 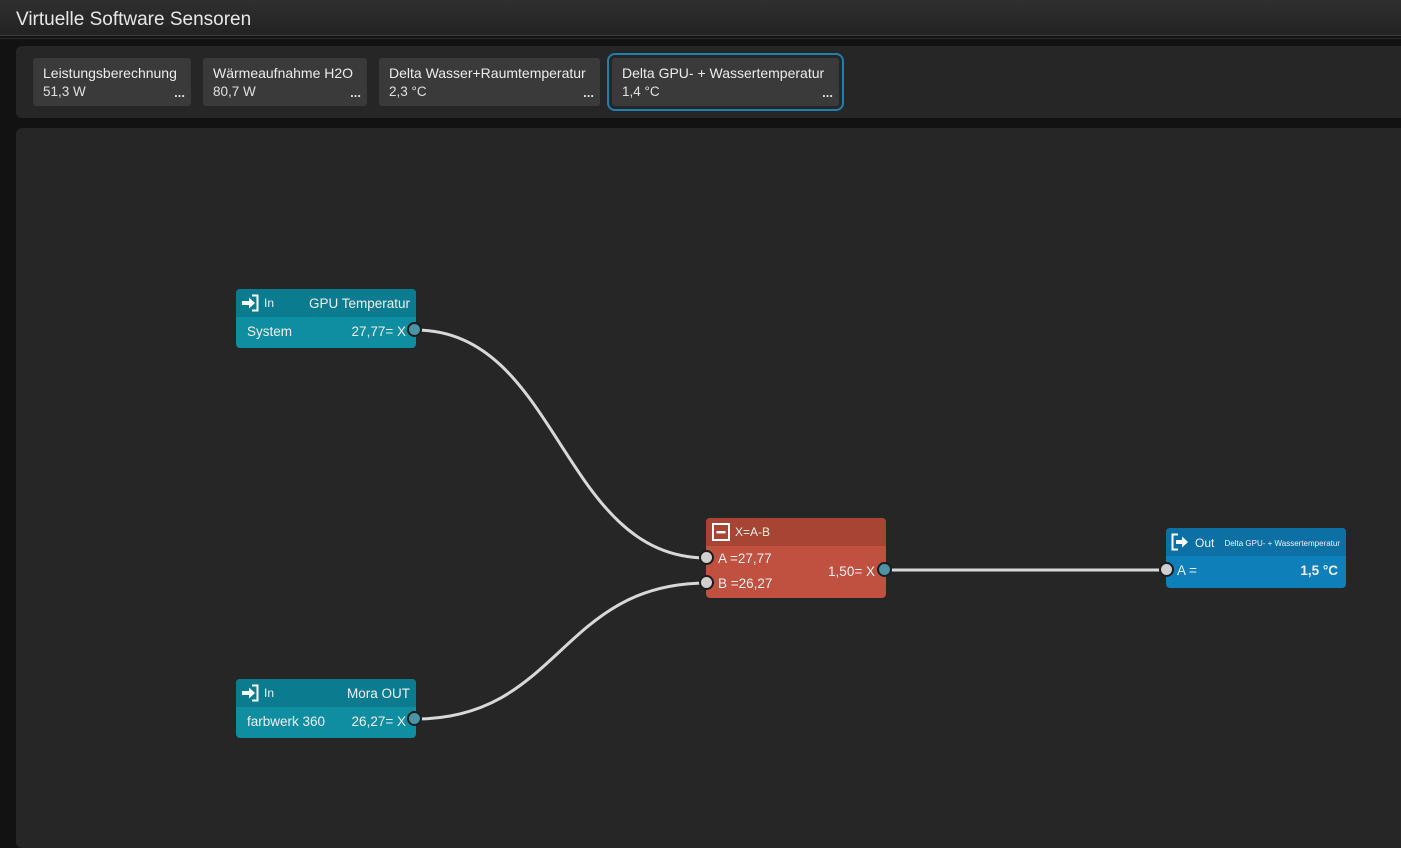 I want to click on sign-out-icon, so click(x=1179, y=542).